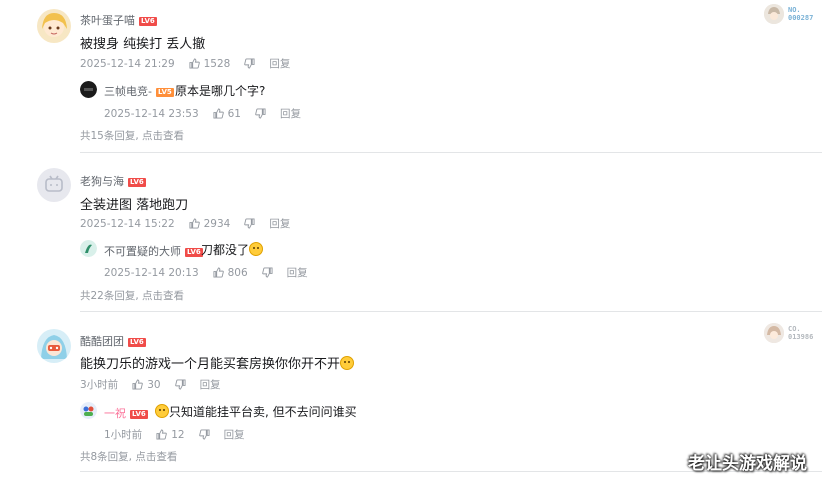 The width and height of the screenshot is (830, 481). I want to click on watermark: 老让头游戏解说, so click(747, 464).